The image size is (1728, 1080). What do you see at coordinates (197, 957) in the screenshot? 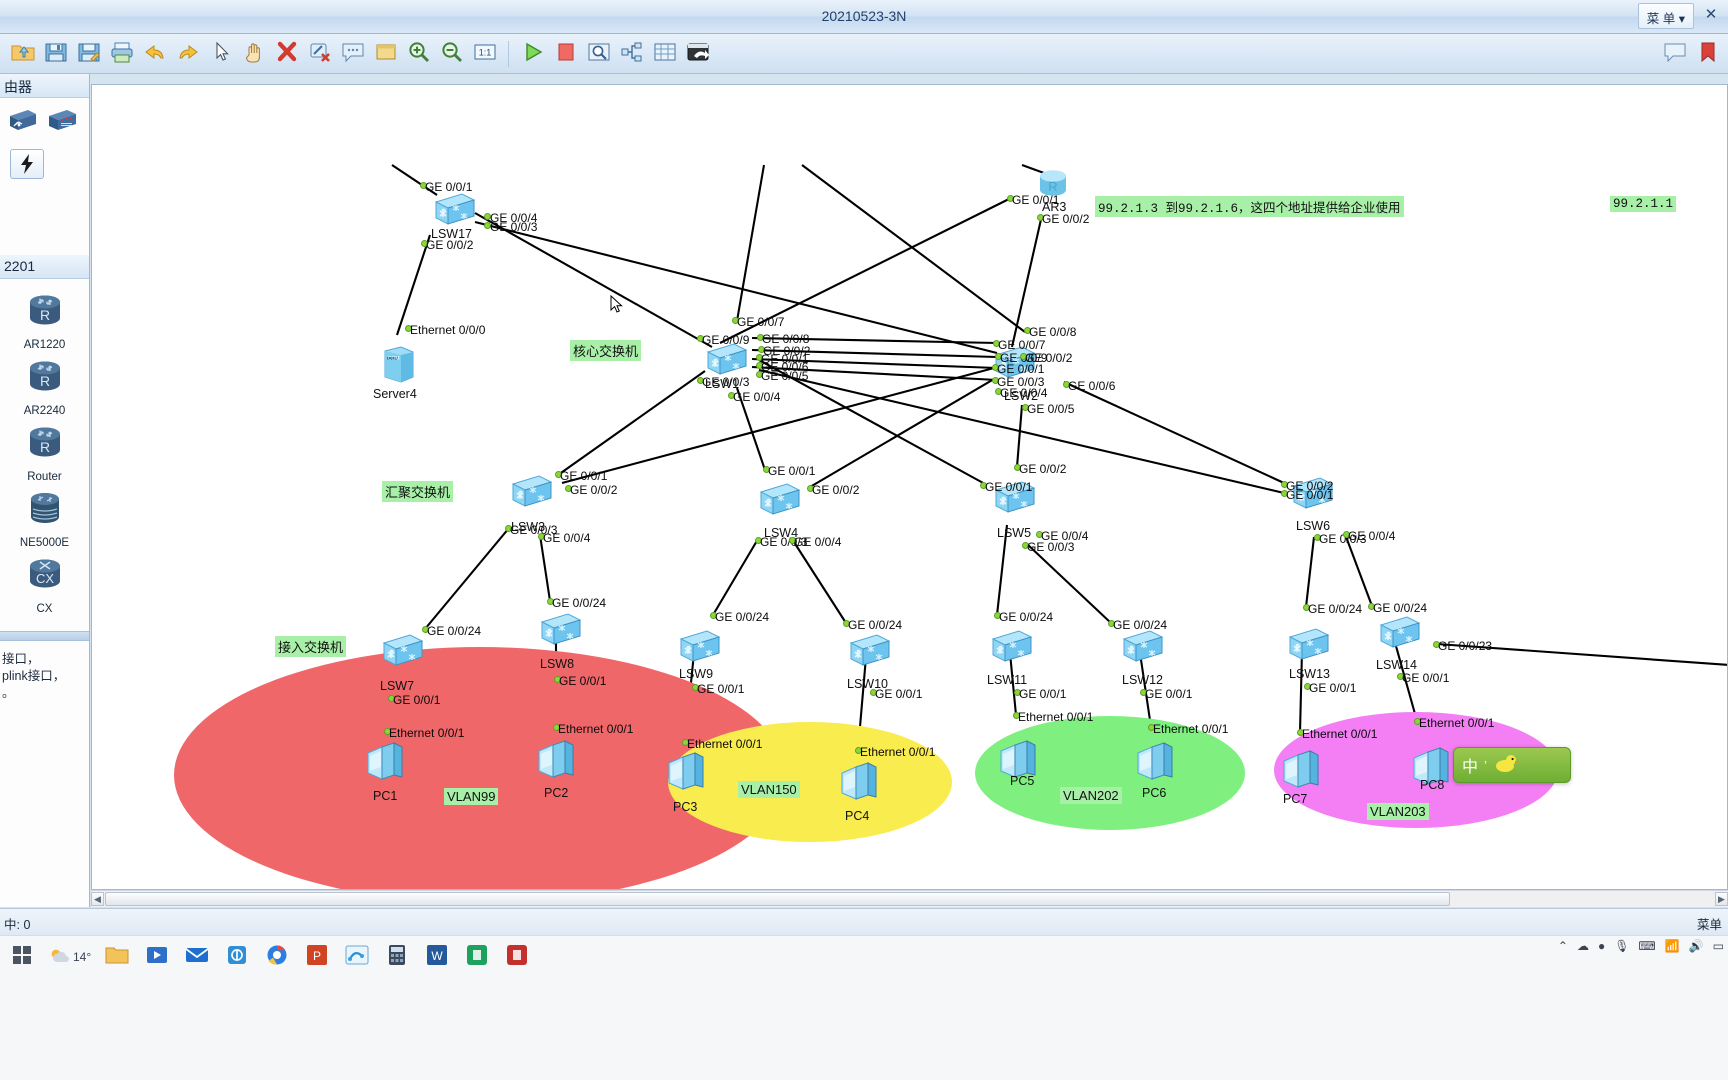
I see `taskbar-item-mail` at bounding box center [197, 957].